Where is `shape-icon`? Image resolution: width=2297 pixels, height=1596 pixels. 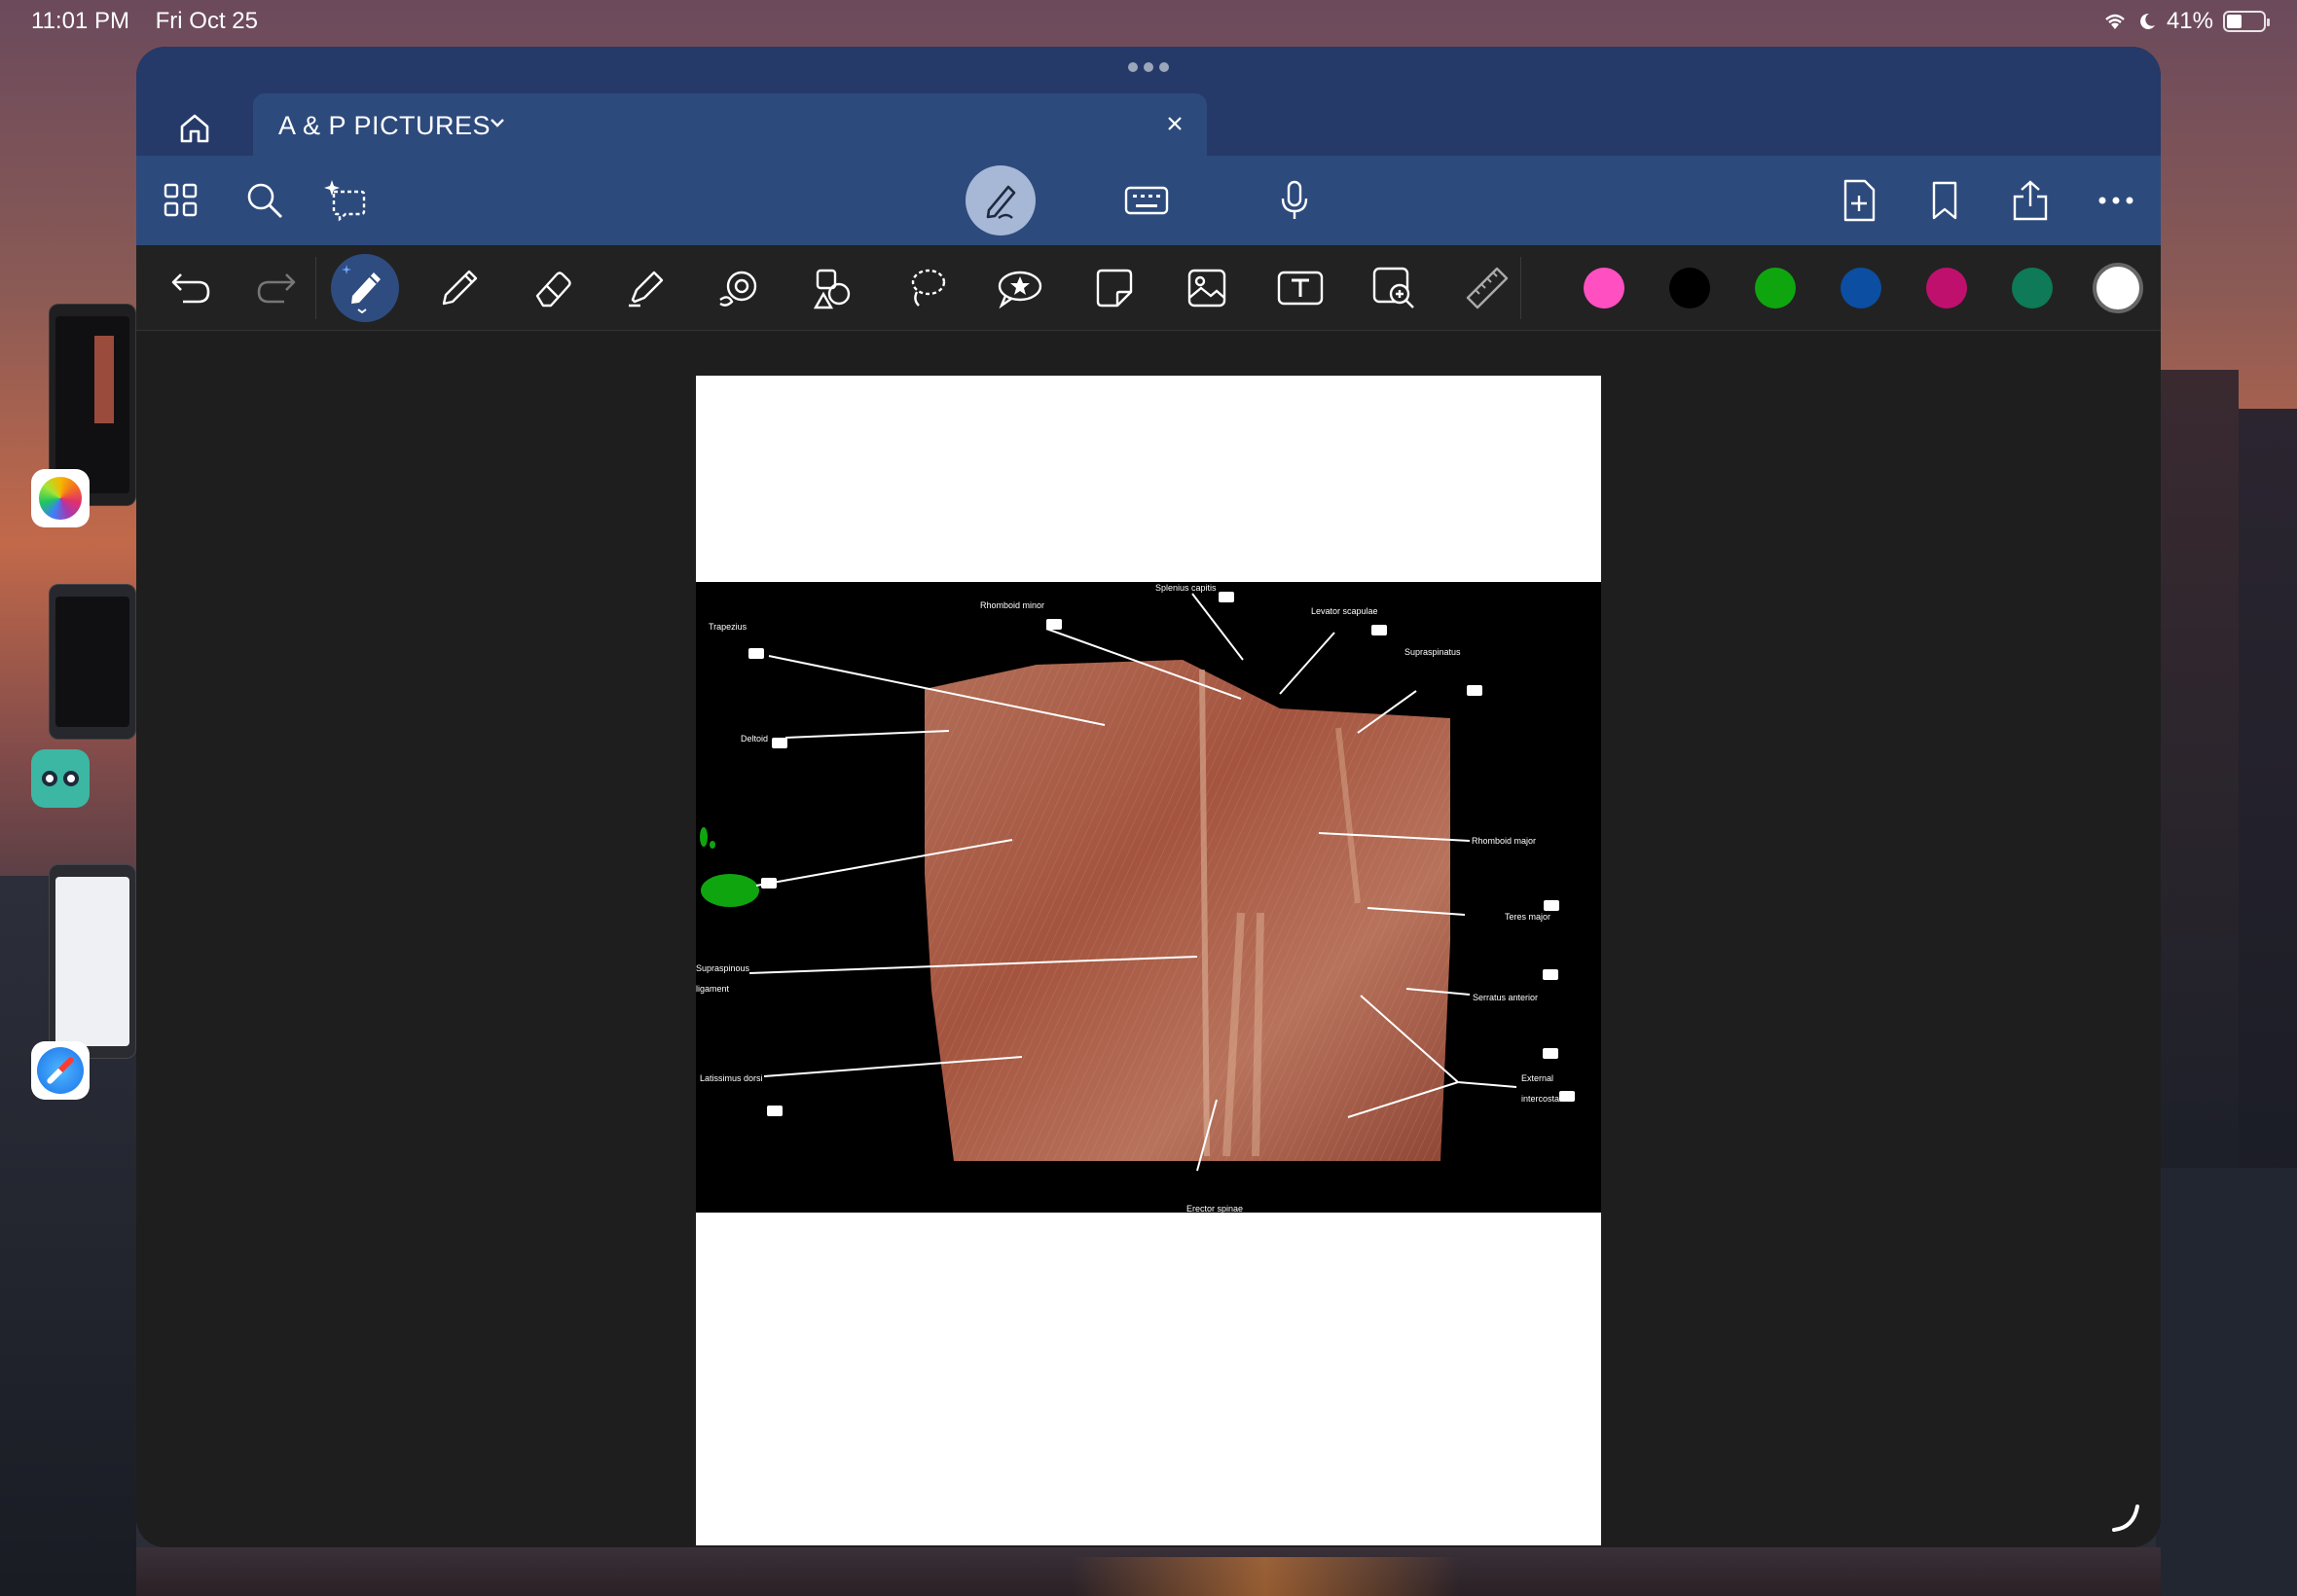
shape-icon is located at coordinates (738, 289).